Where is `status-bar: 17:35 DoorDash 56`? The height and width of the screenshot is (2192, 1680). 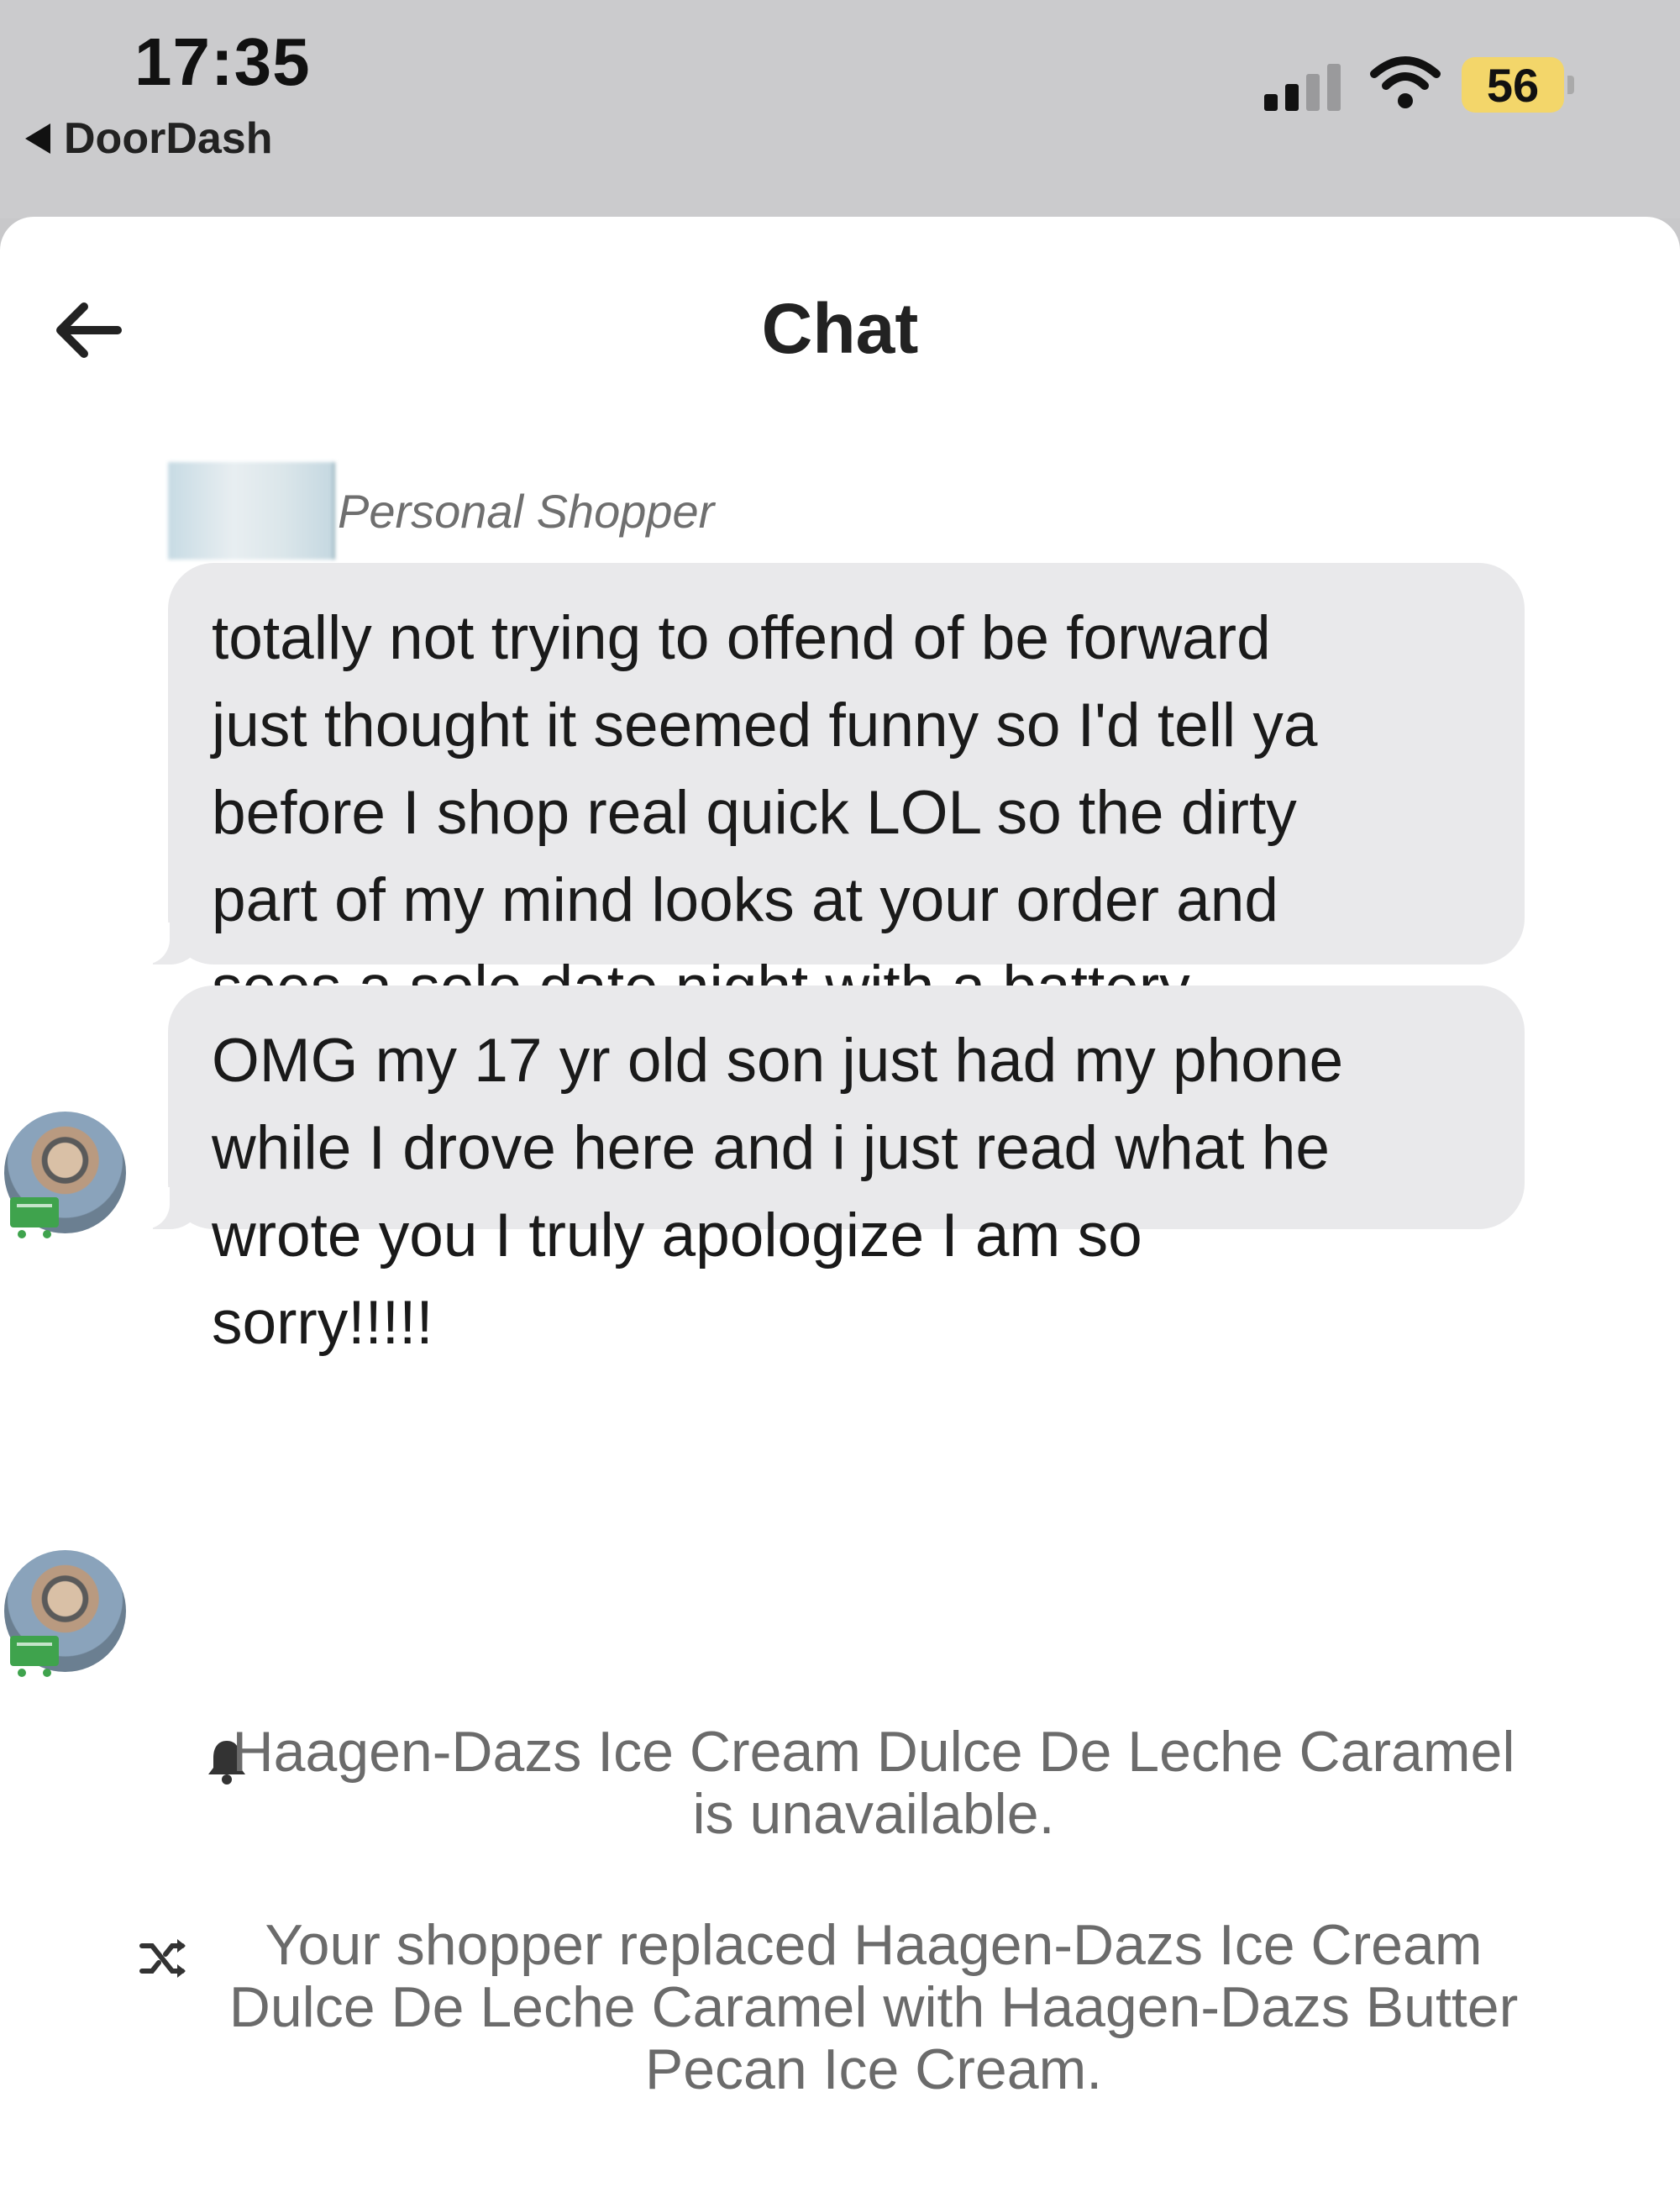
status-bar: 17:35 DoorDash 56 is located at coordinates (840, 109).